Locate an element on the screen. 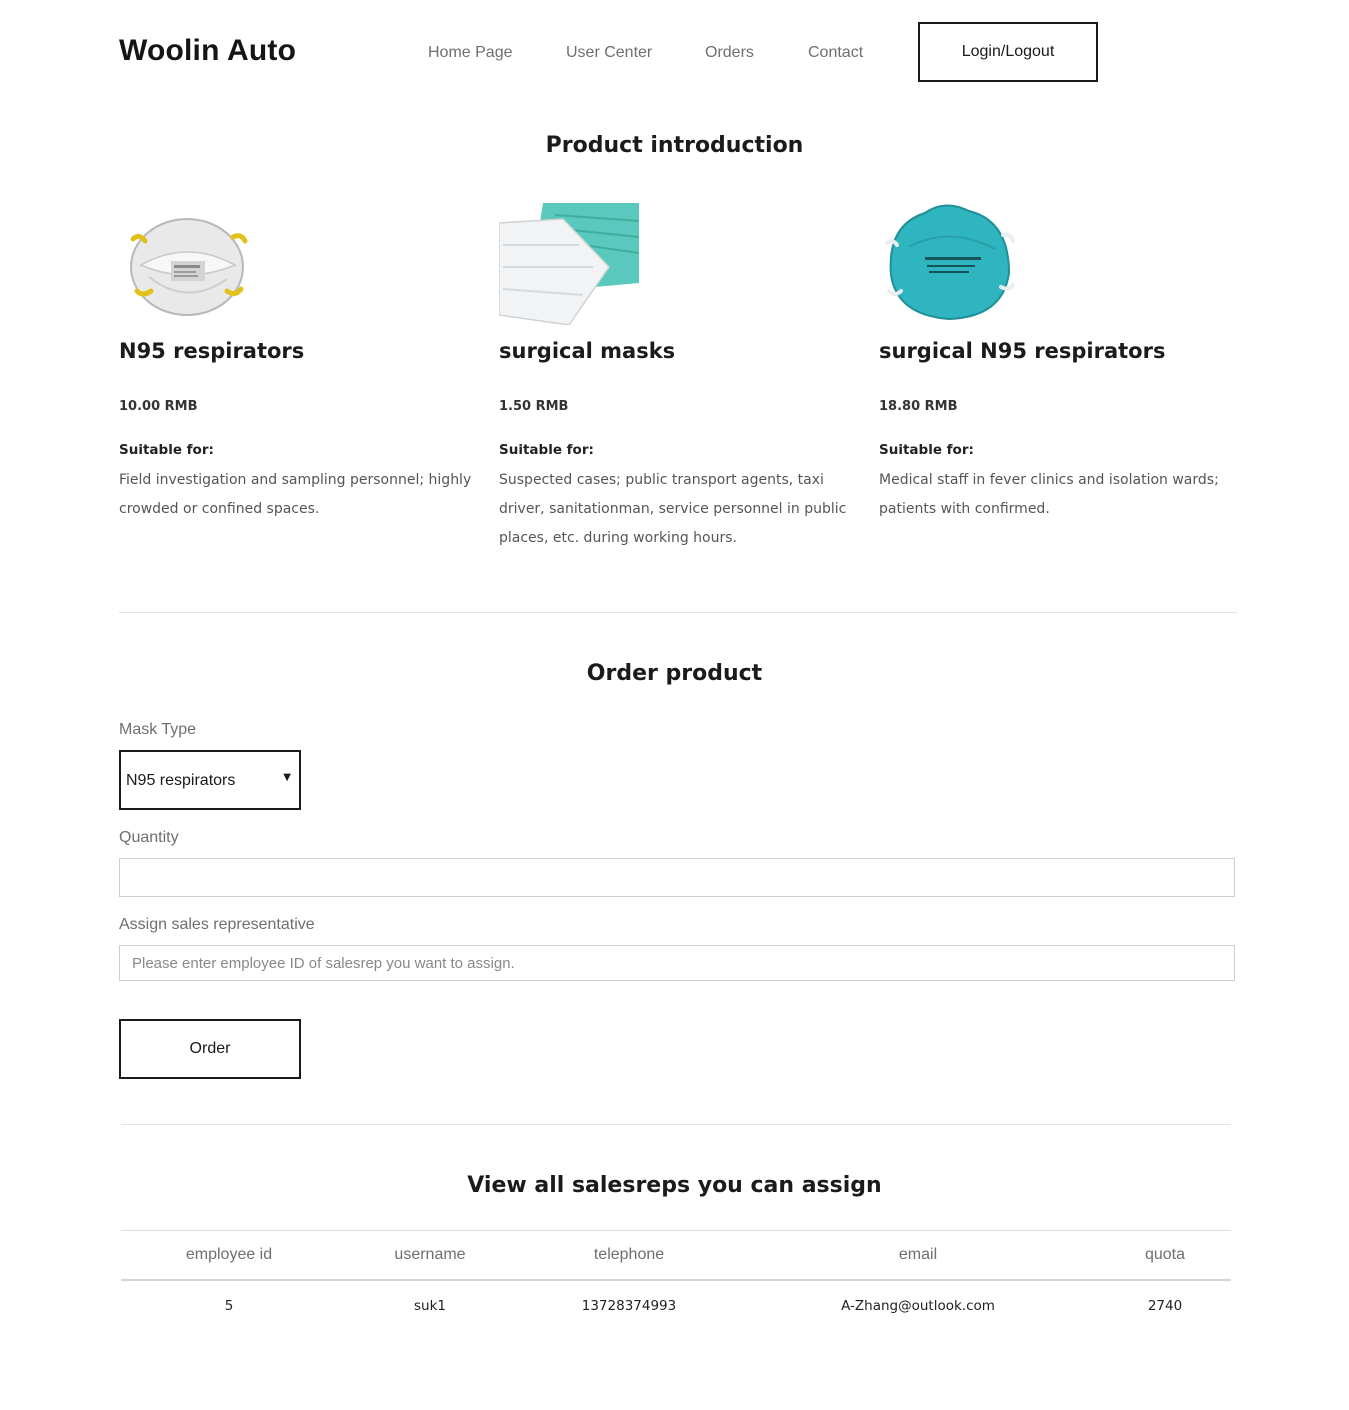 The height and width of the screenshot is (1410, 1349). column-header-quota: quota is located at coordinates (1165, 1254).